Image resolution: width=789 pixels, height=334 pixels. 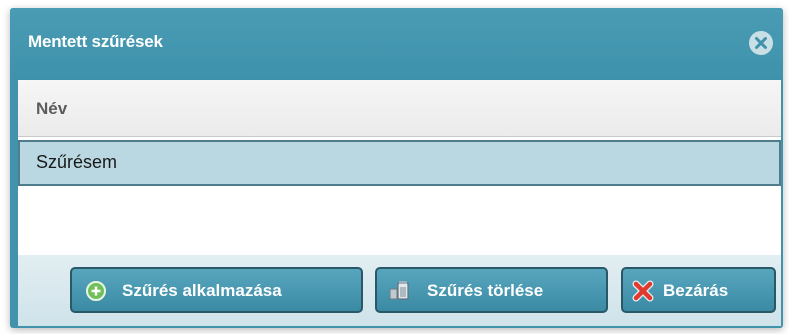 I want to click on apply-filter-label: Szűrés alkalmazása, so click(x=202, y=290).